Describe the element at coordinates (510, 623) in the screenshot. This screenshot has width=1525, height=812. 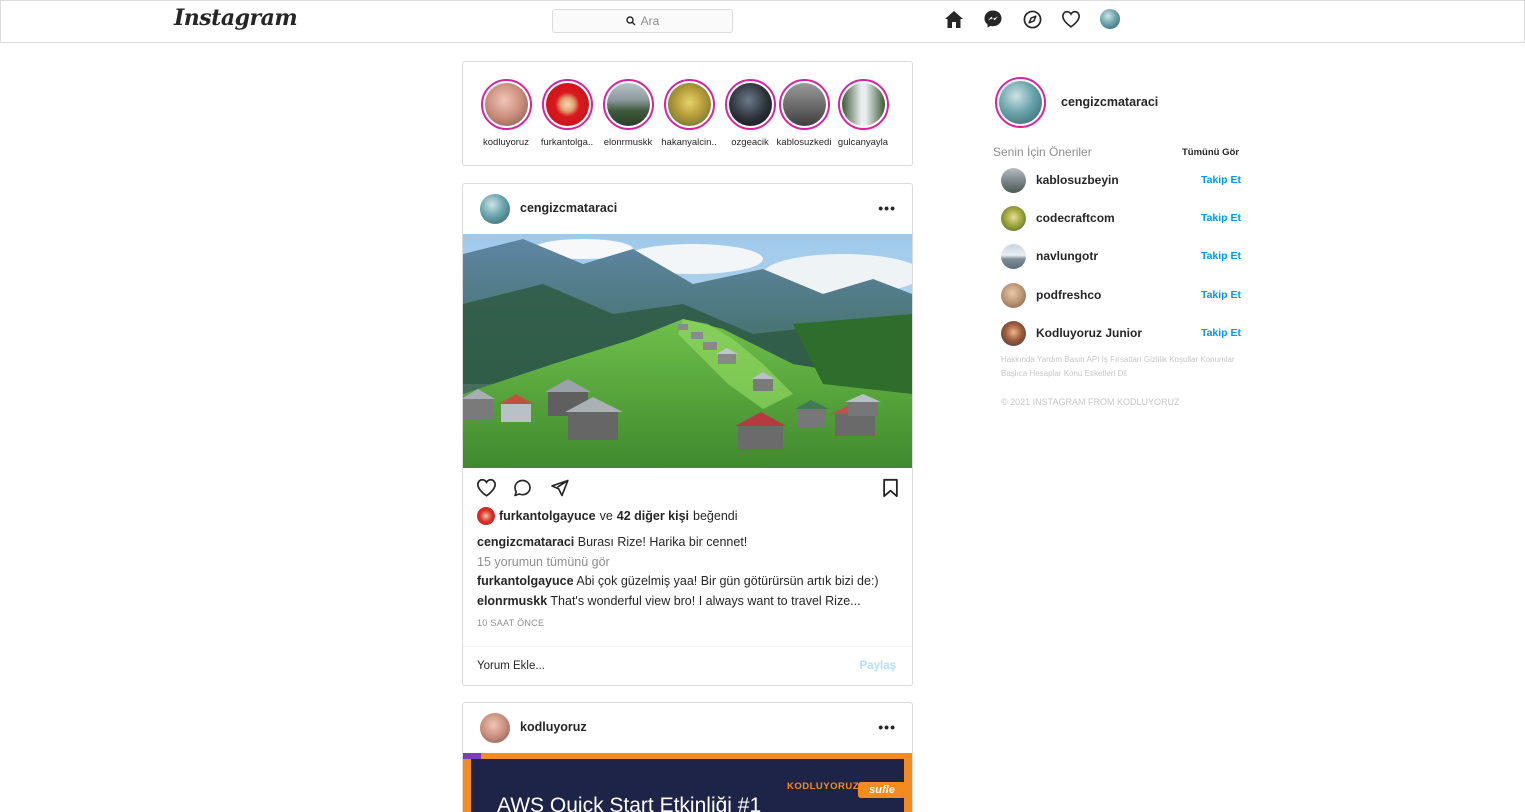
I see `post-timestamp: 10 SAAT ÖNCE` at that location.